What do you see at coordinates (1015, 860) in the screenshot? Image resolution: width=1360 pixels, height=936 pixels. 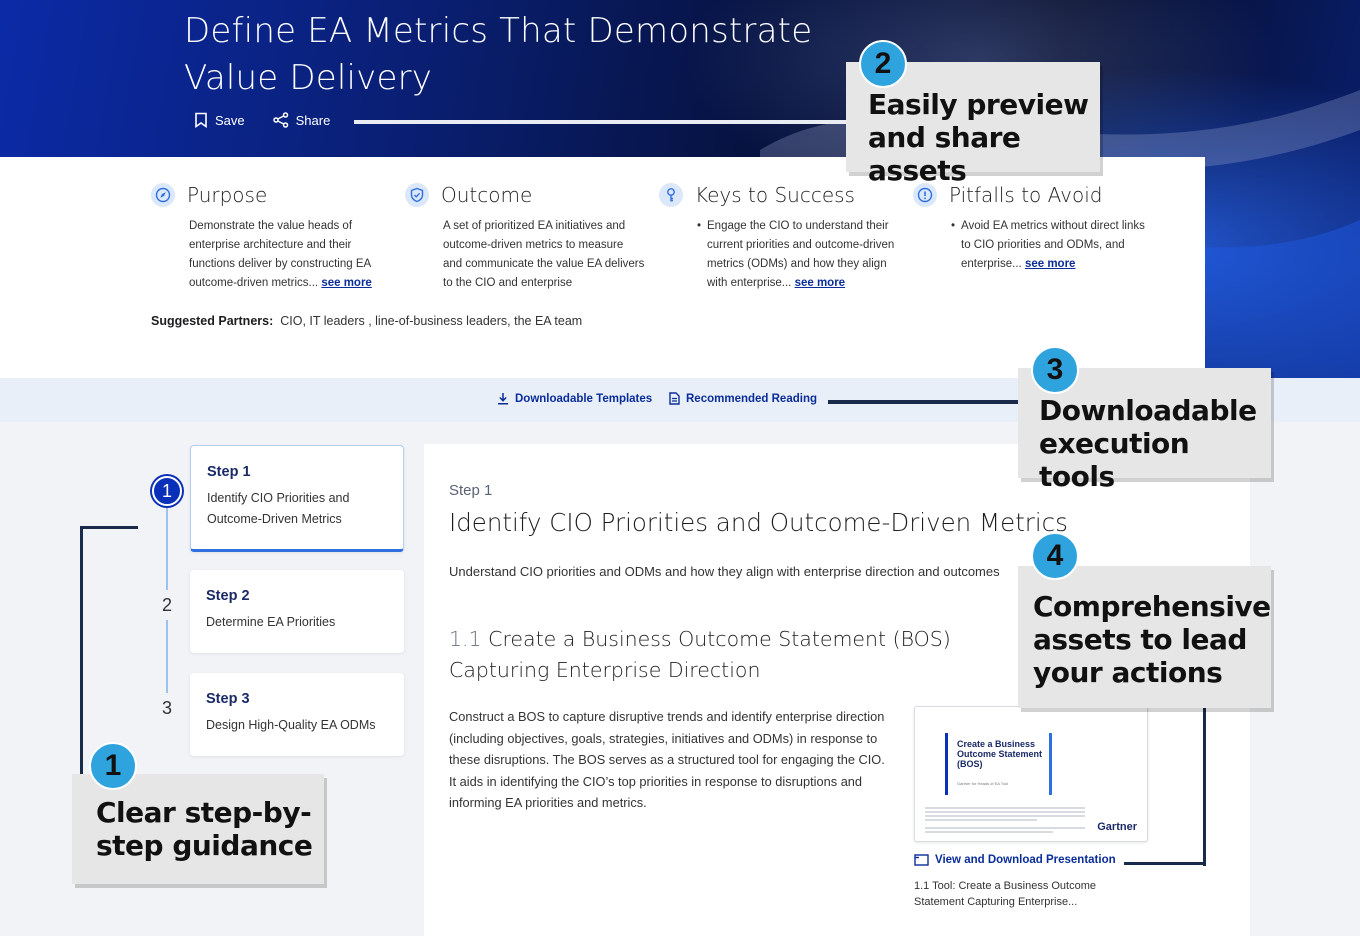 I see `view-download-presentation-link: View and Download Presentation` at bounding box center [1015, 860].